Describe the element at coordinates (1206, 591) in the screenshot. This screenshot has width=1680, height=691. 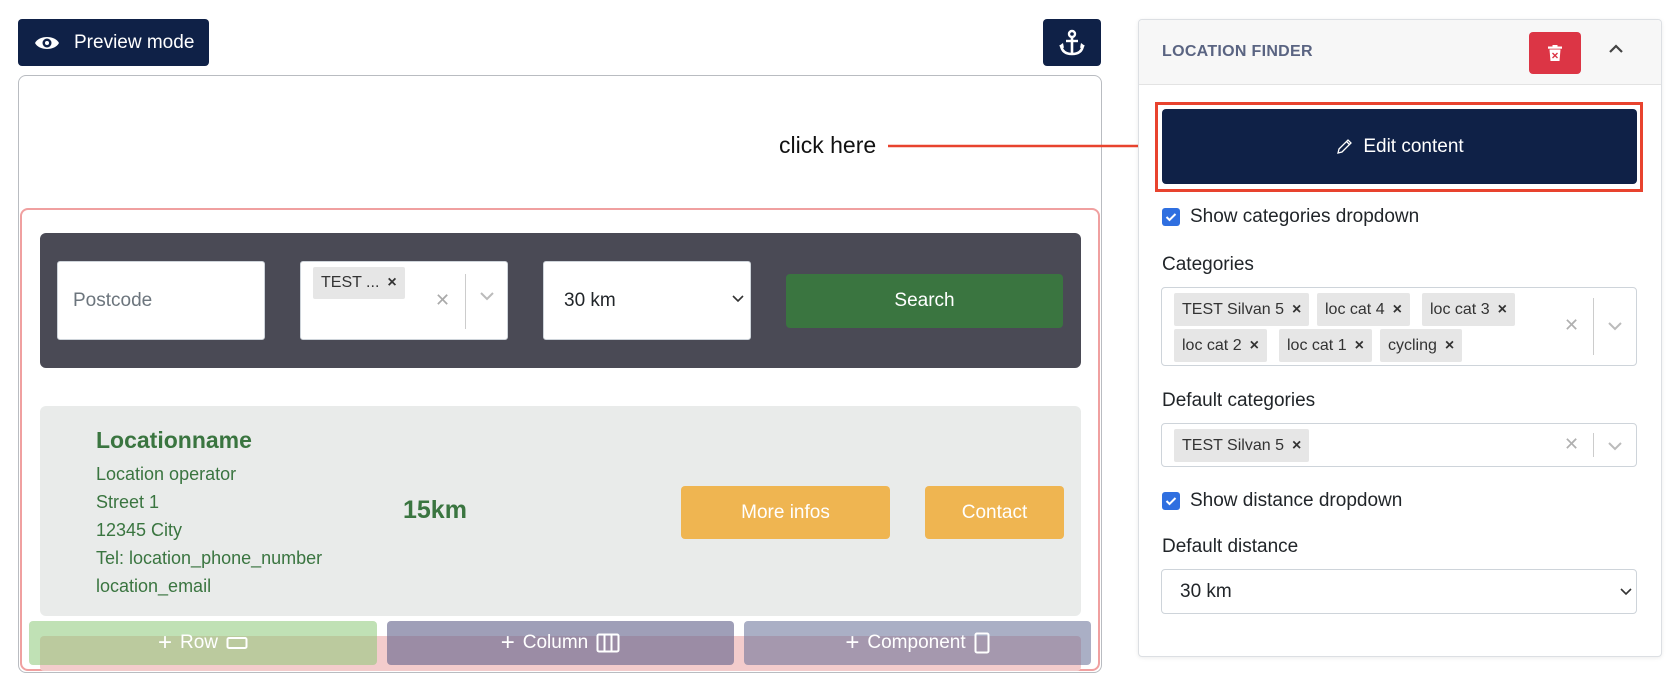
I see `default-distance-value: 30 km` at that location.